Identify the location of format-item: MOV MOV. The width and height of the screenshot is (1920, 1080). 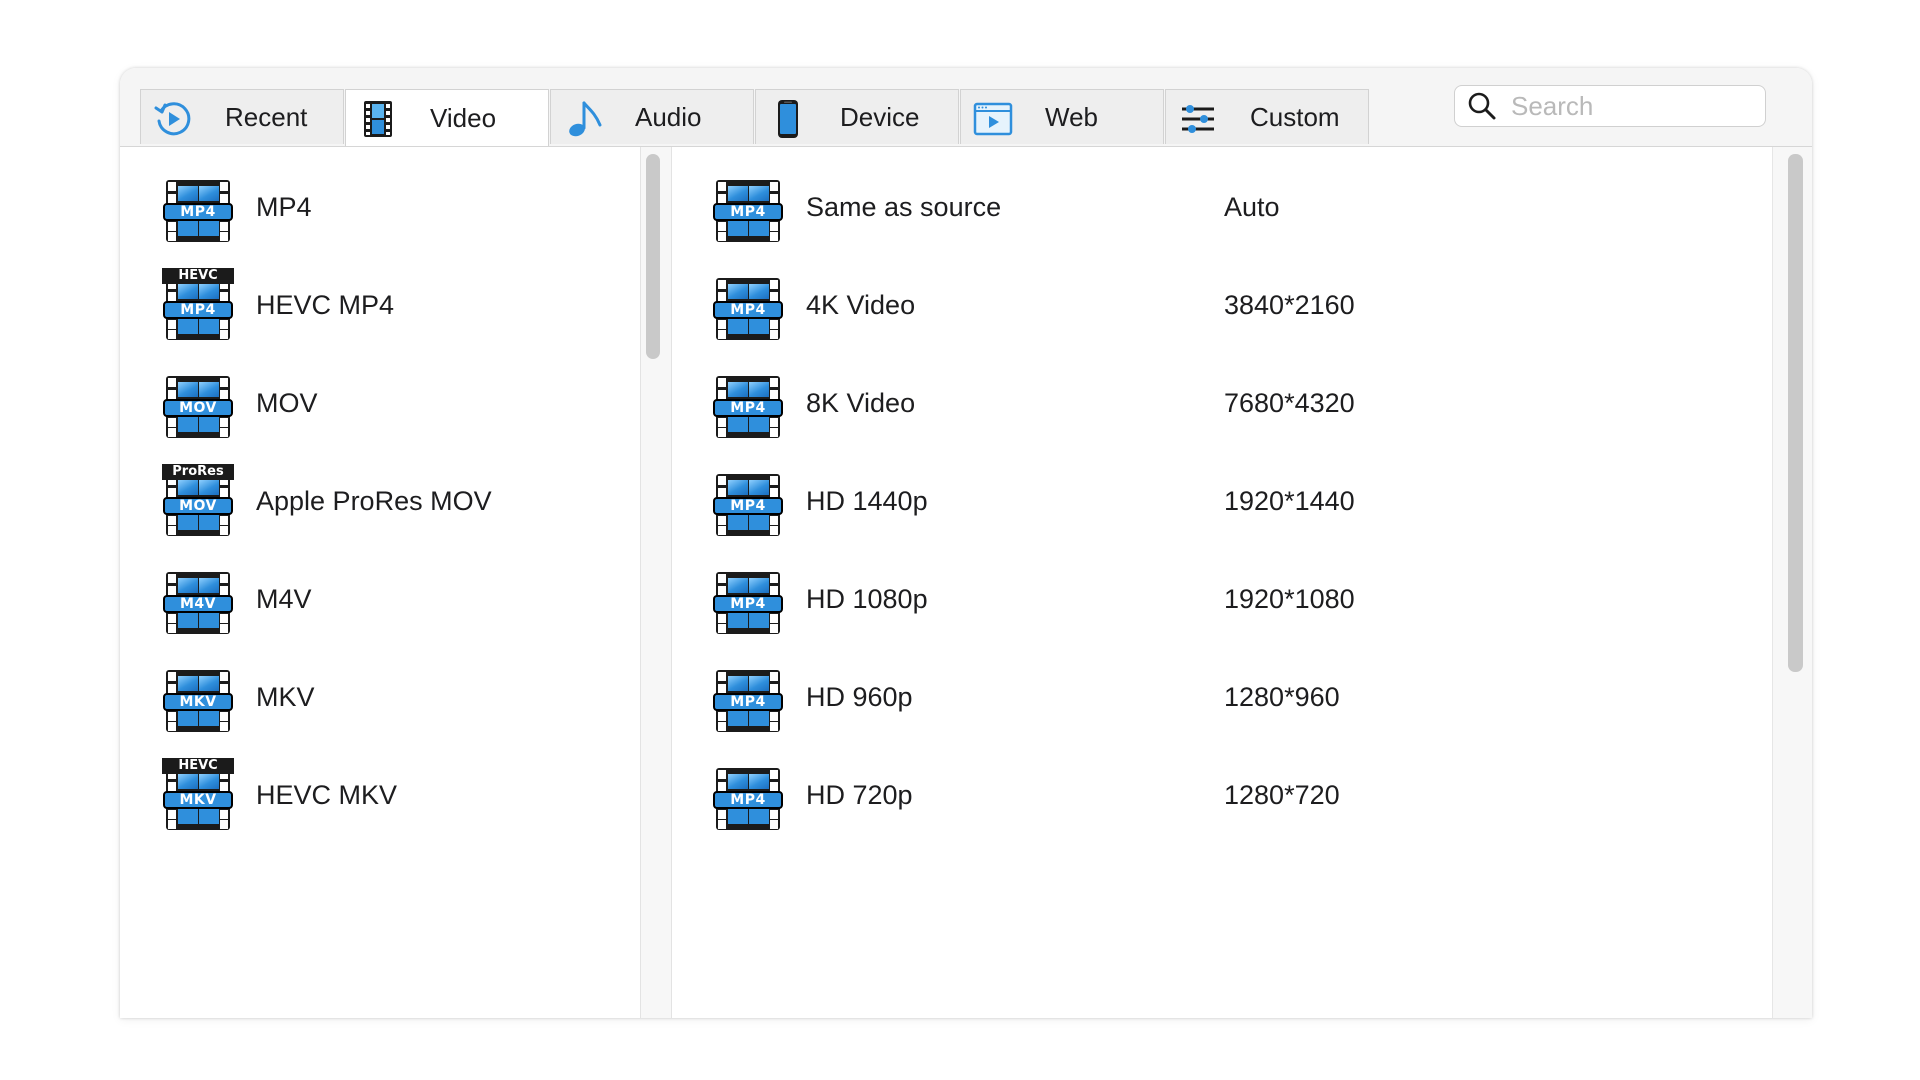
(397, 403).